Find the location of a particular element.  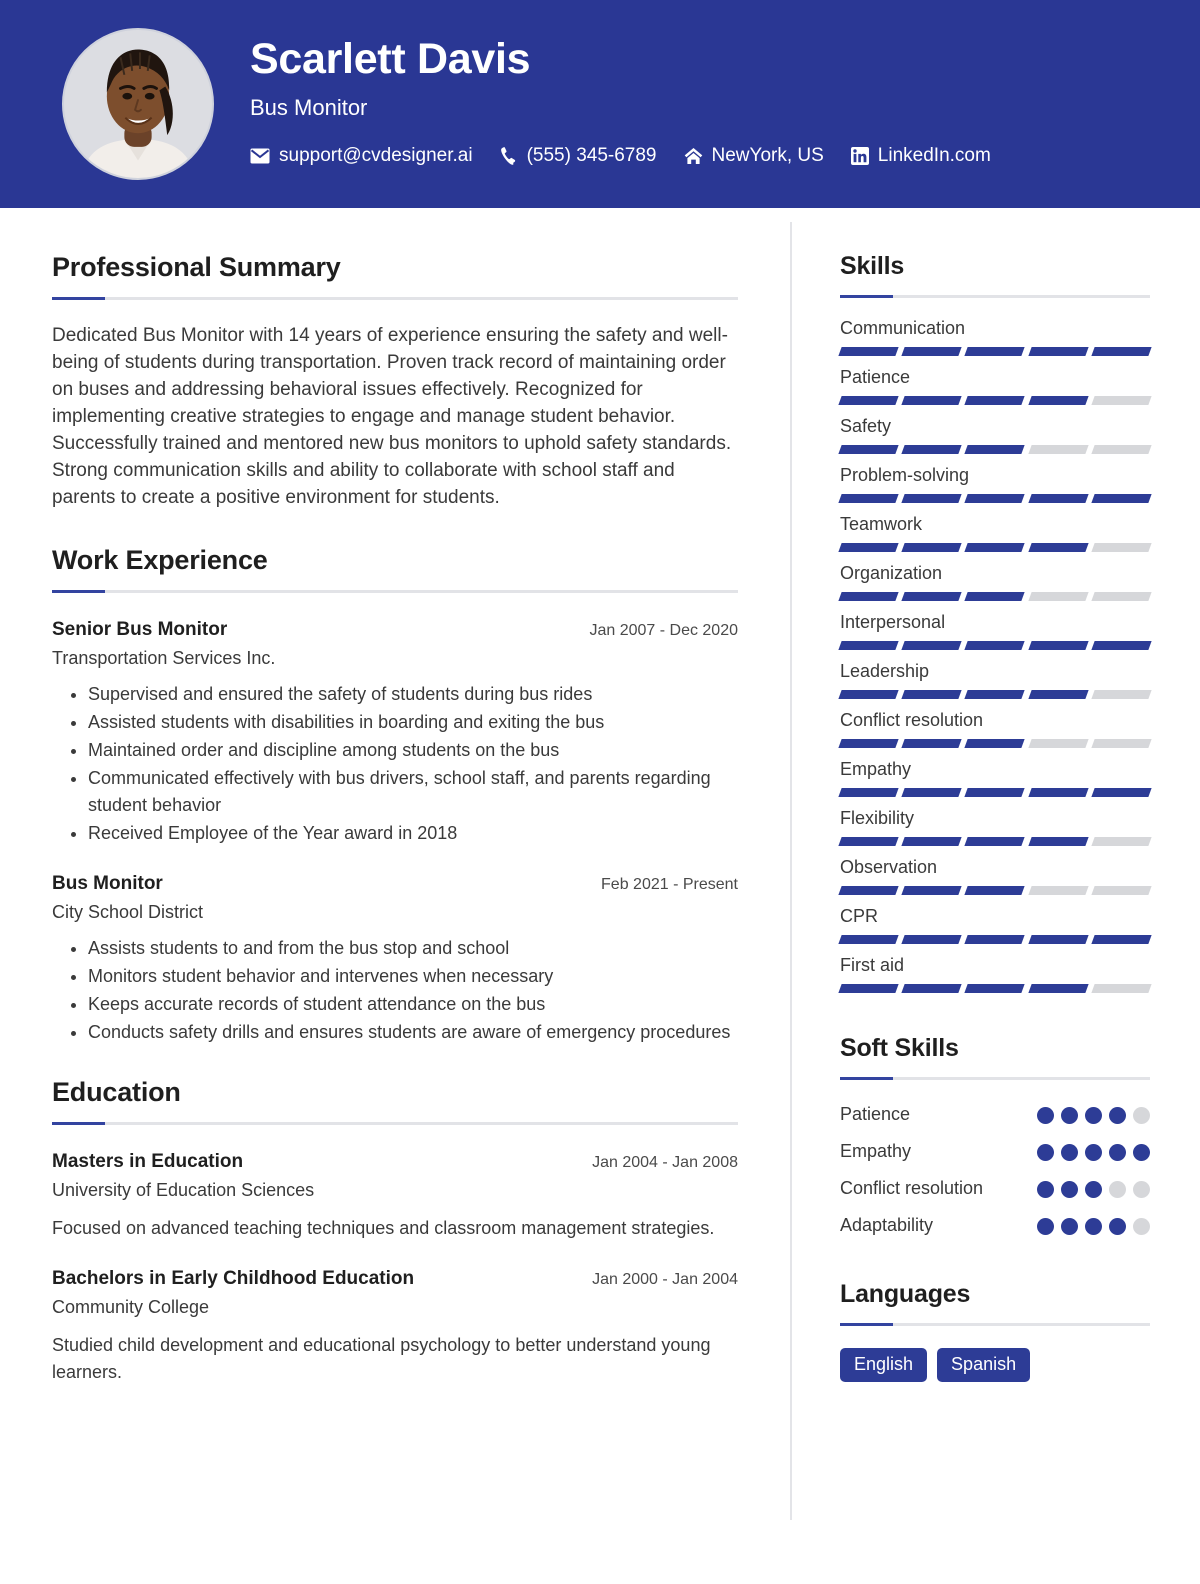

soft-skill-label: Empathy is located at coordinates (876, 1151).